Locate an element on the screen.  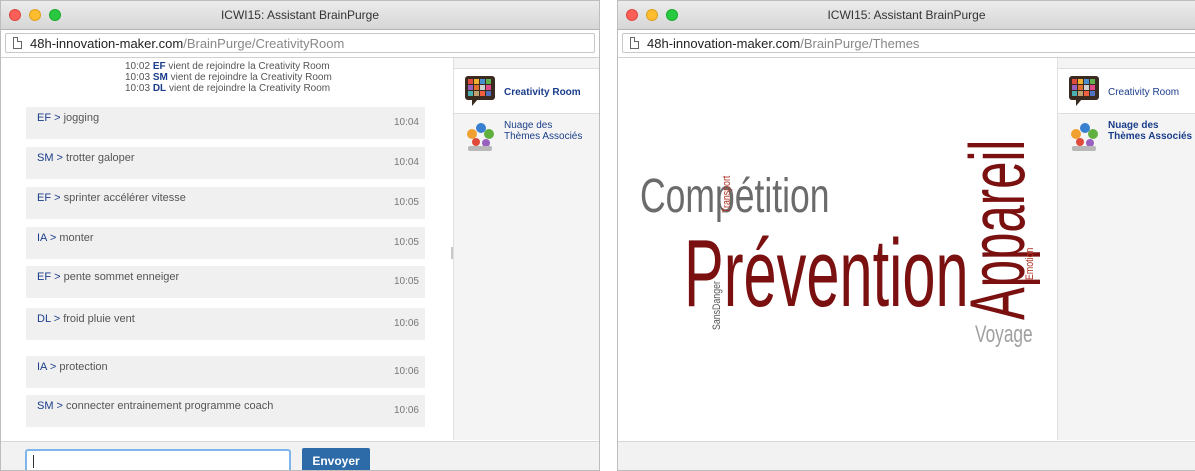
message-text: DL > froid pluie vent is located at coordinates (86, 319).